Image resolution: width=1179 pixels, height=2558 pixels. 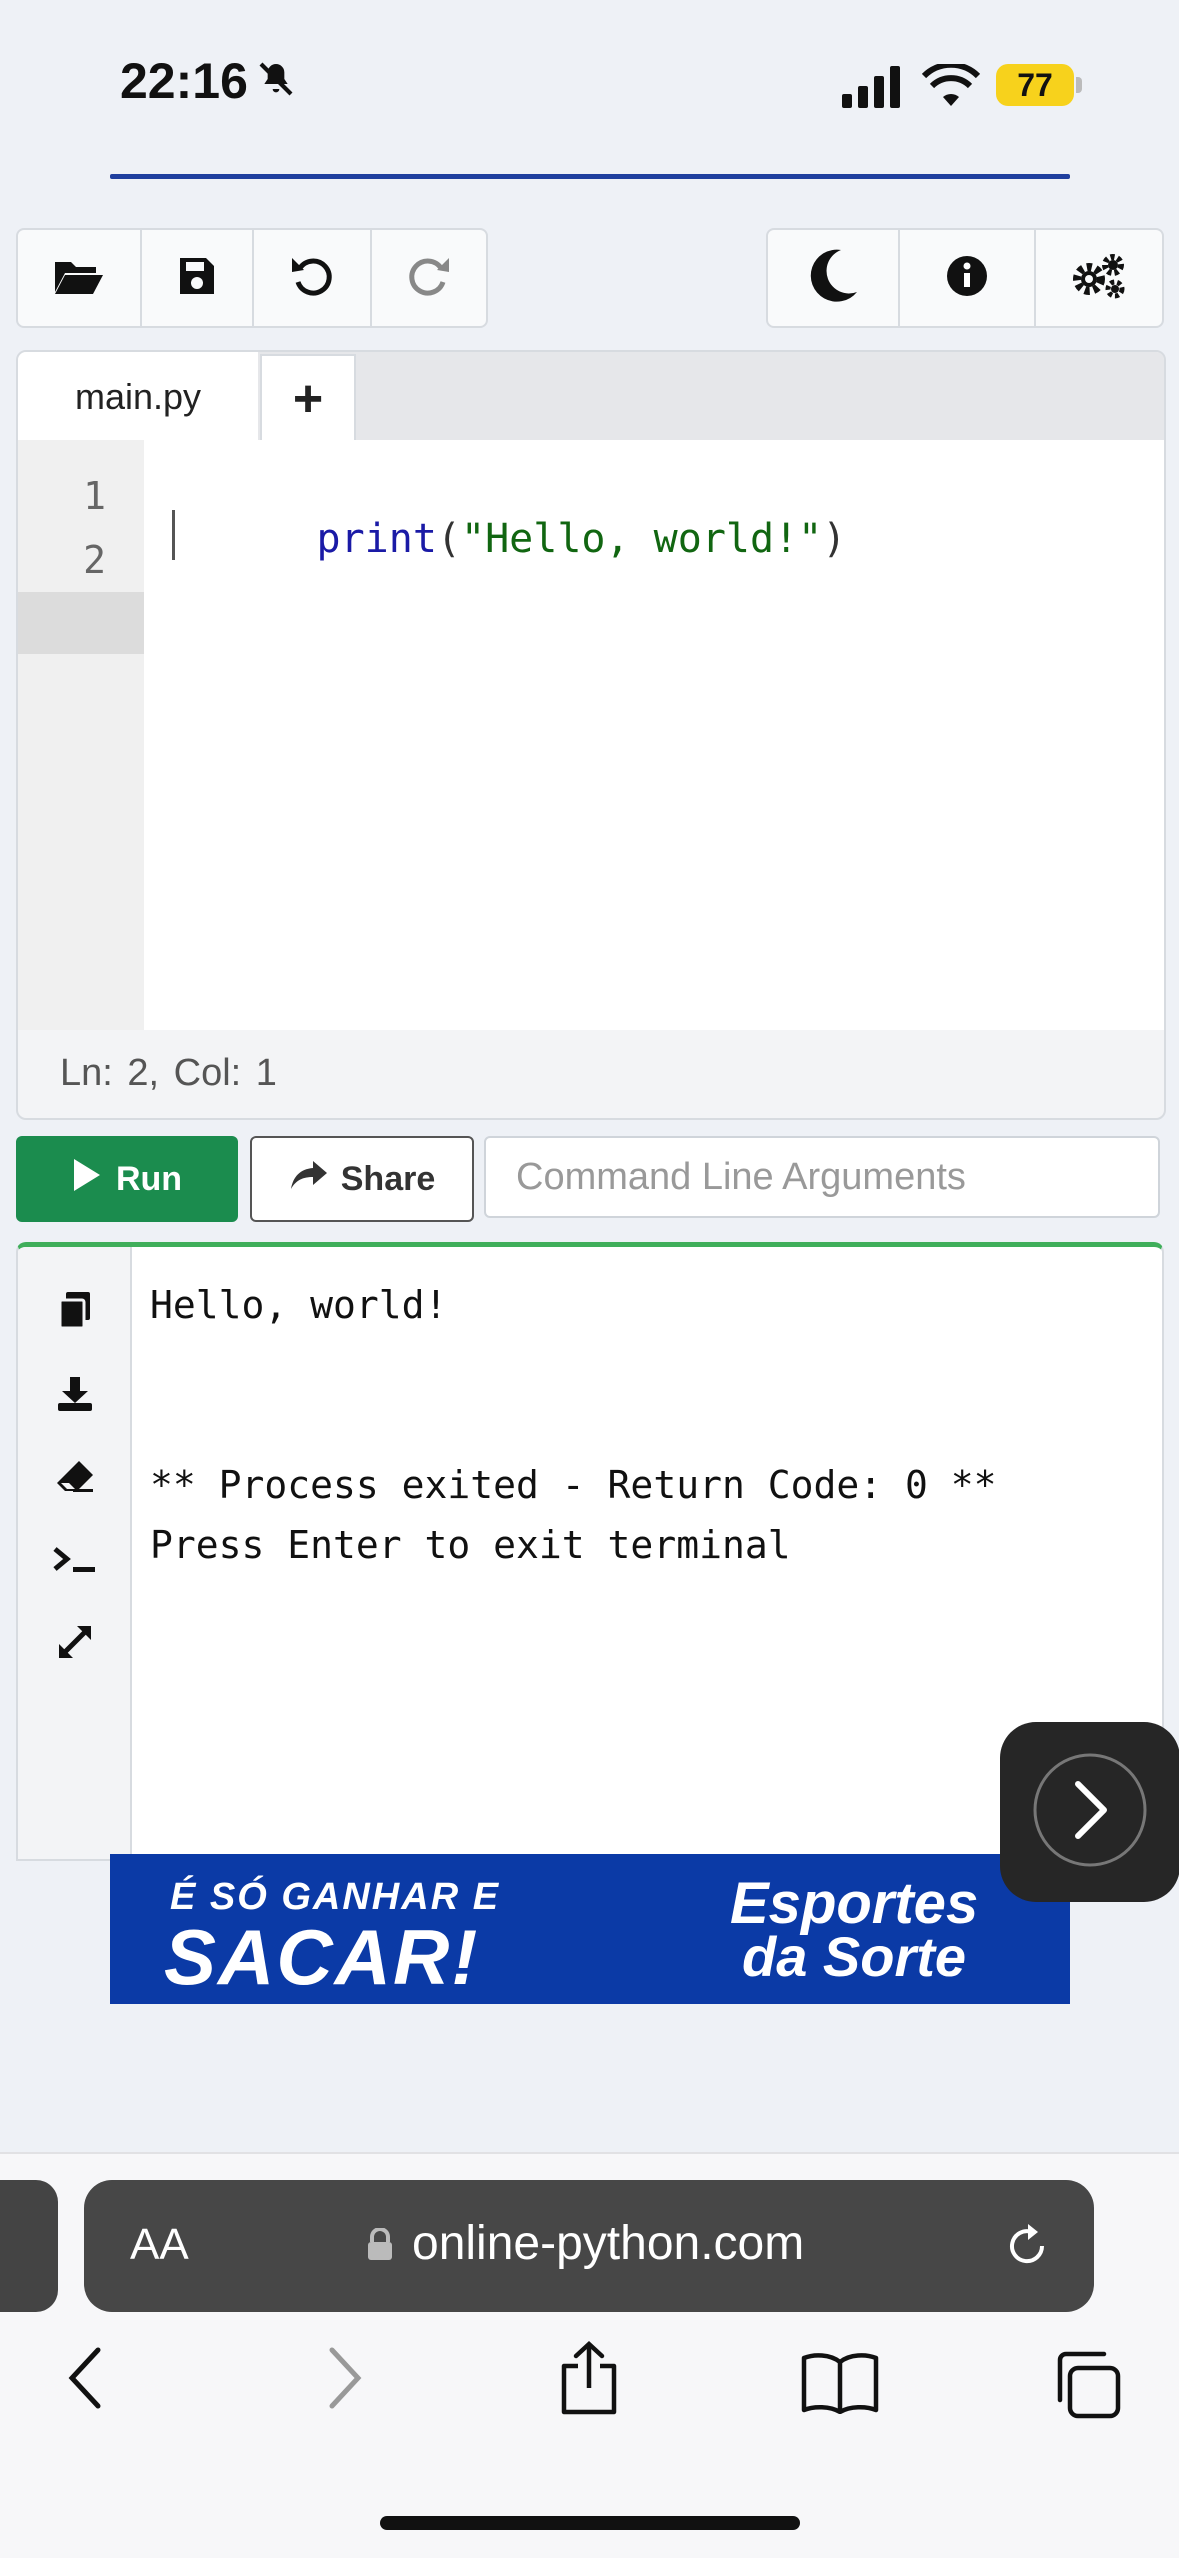 I want to click on previous-tab-peek, so click(x=29, y=2246).